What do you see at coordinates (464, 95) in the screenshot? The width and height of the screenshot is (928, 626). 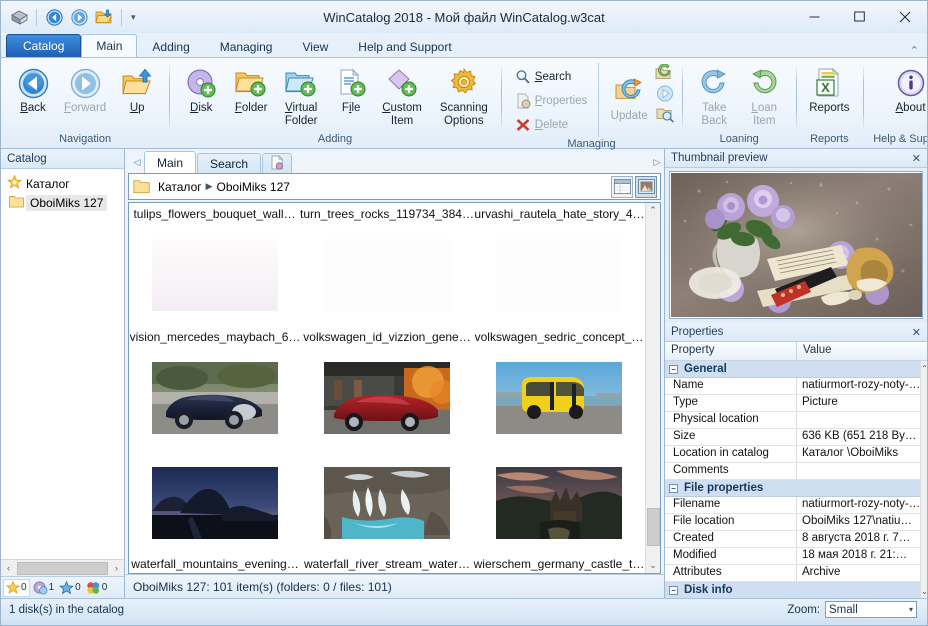 I see `ribbon-button-scanning-options: Scanning Options` at bounding box center [464, 95].